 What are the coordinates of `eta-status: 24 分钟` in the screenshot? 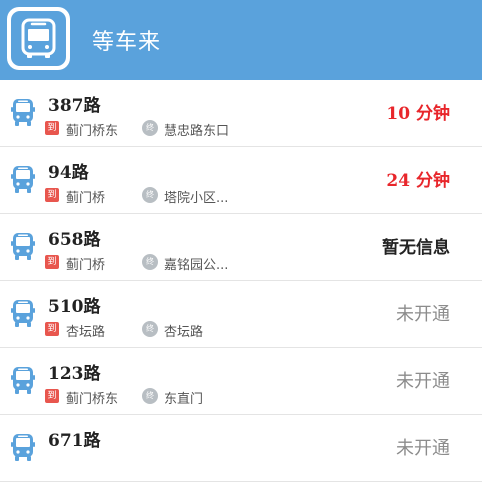 It's located at (418, 181).